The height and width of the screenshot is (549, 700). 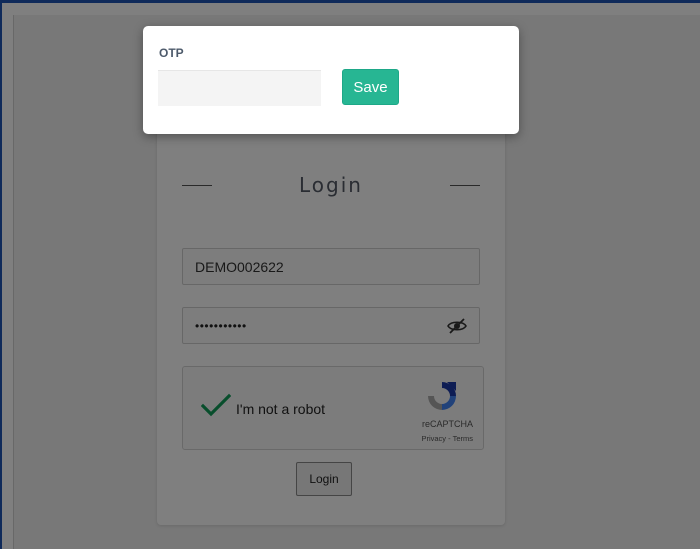 What do you see at coordinates (370, 87) in the screenshot?
I see `save-button: Save` at bounding box center [370, 87].